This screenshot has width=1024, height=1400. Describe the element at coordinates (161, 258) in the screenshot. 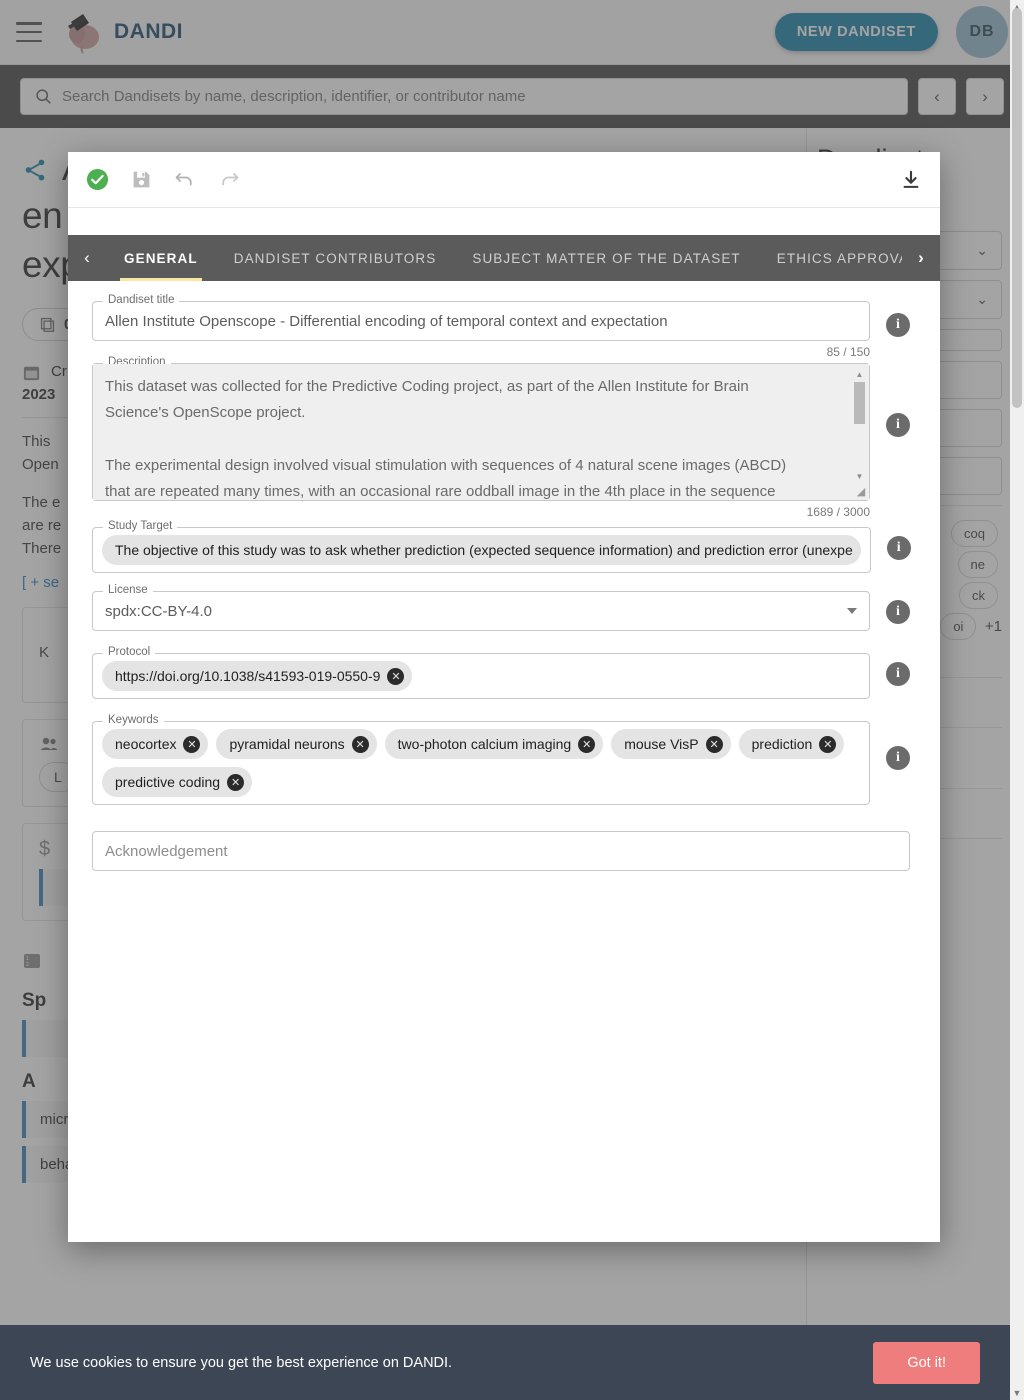

I see `tab-general: GENERAL` at that location.